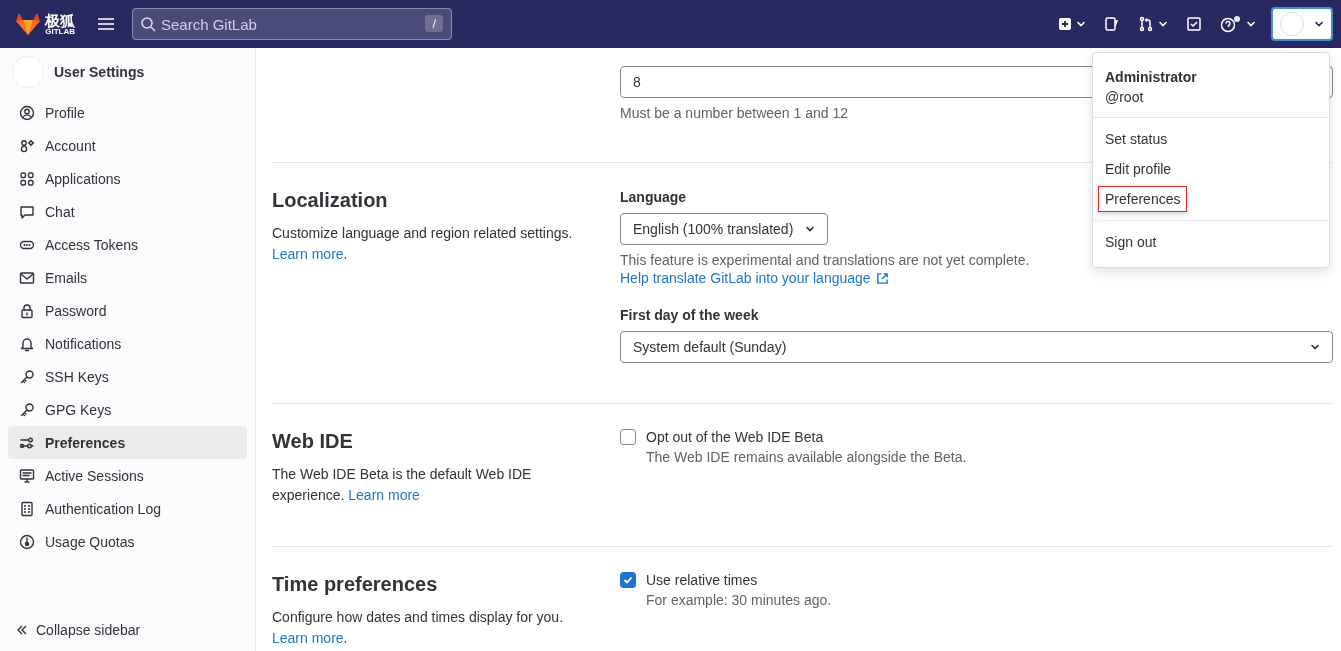 This screenshot has height=651, width=1341. Describe the element at coordinates (702, 580) in the screenshot. I see `checkbox-label: Use relative times` at that location.